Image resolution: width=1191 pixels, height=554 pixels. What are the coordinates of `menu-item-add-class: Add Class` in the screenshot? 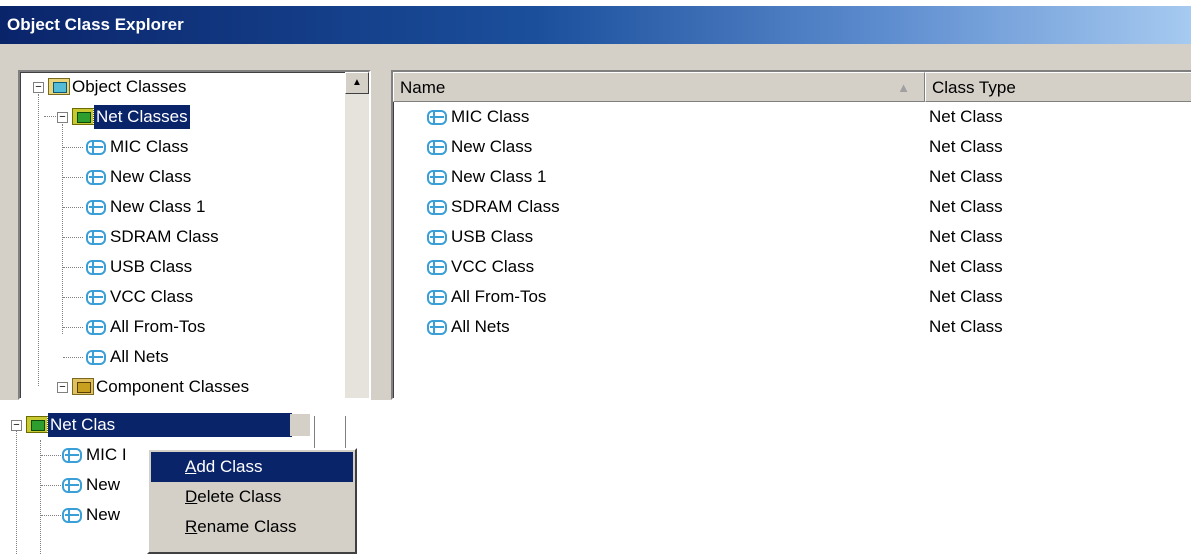 It's located at (252, 467).